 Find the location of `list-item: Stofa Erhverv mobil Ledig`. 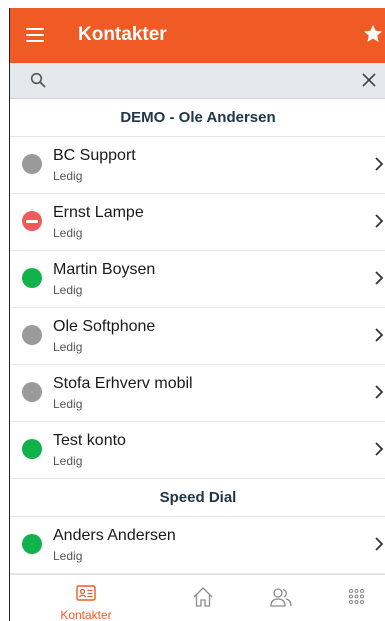

list-item: Stofa Erhverv mobil Ledig is located at coordinates (197, 393).